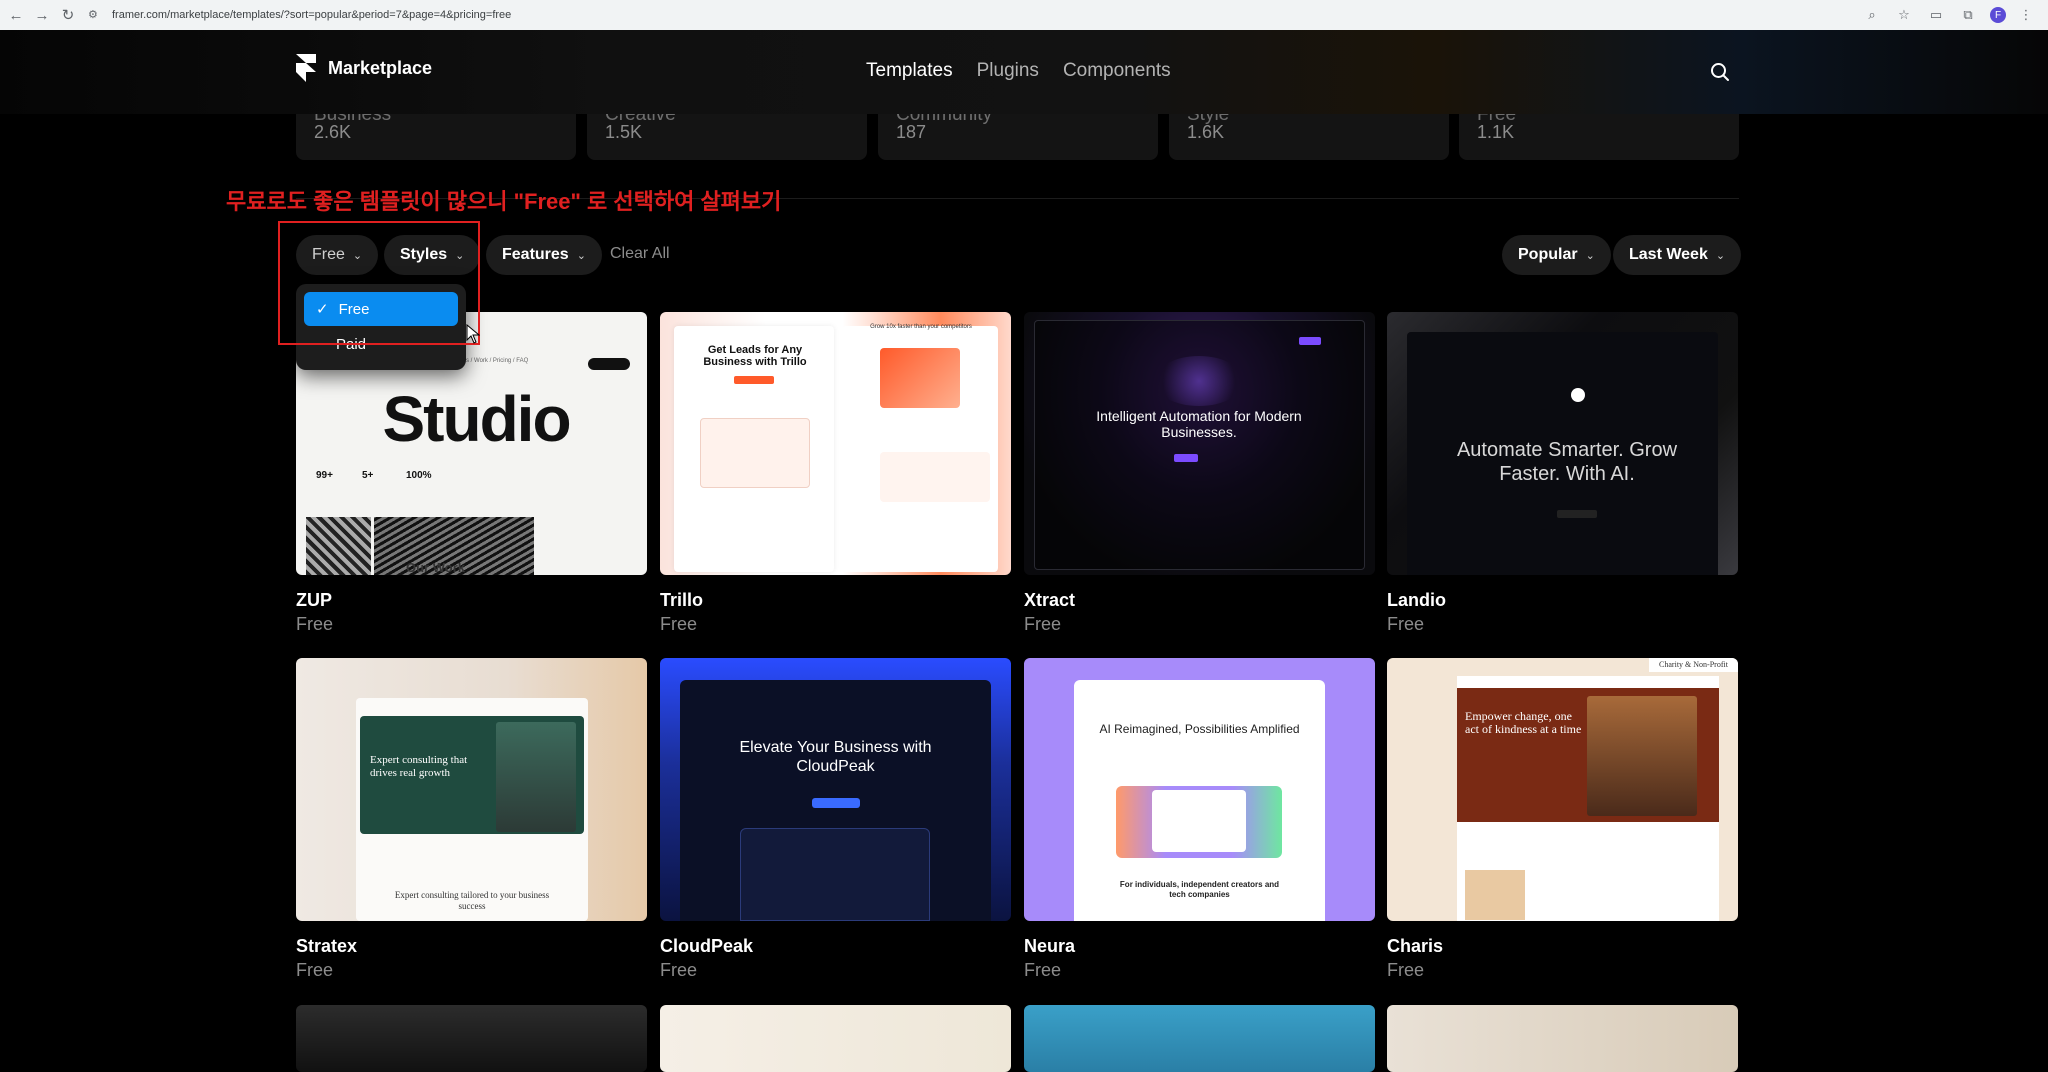 The height and width of the screenshot is (1072, 2048). What do you see at coordinates (504, 201) in the screenshot?
I see `annotation-text: 무료로도 좋은 템플릿이 많으니 "Free" 로 선택하여 살펴보기` at bounding box center [504, 201].